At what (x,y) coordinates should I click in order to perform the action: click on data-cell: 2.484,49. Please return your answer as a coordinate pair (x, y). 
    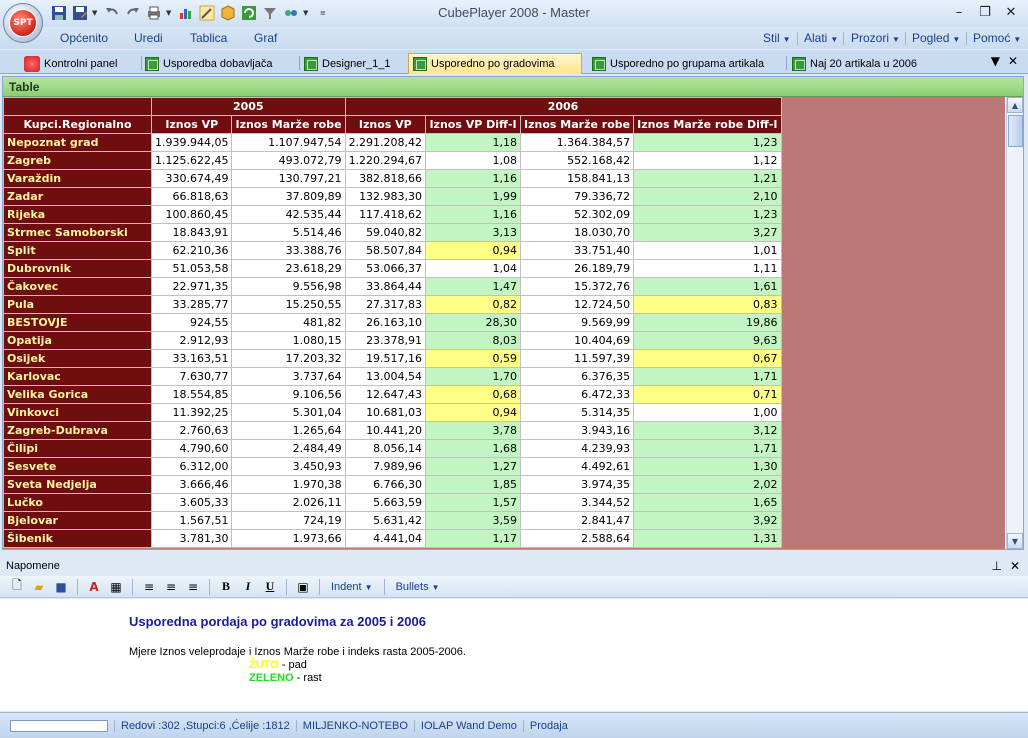
    Looking at the image, I should click on (288, 448).